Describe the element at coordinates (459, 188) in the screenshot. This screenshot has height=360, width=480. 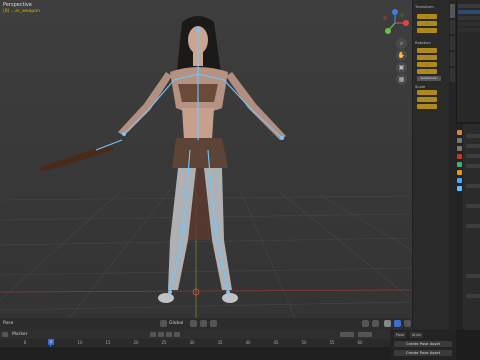
I see `bone-tab-icon` at that location.